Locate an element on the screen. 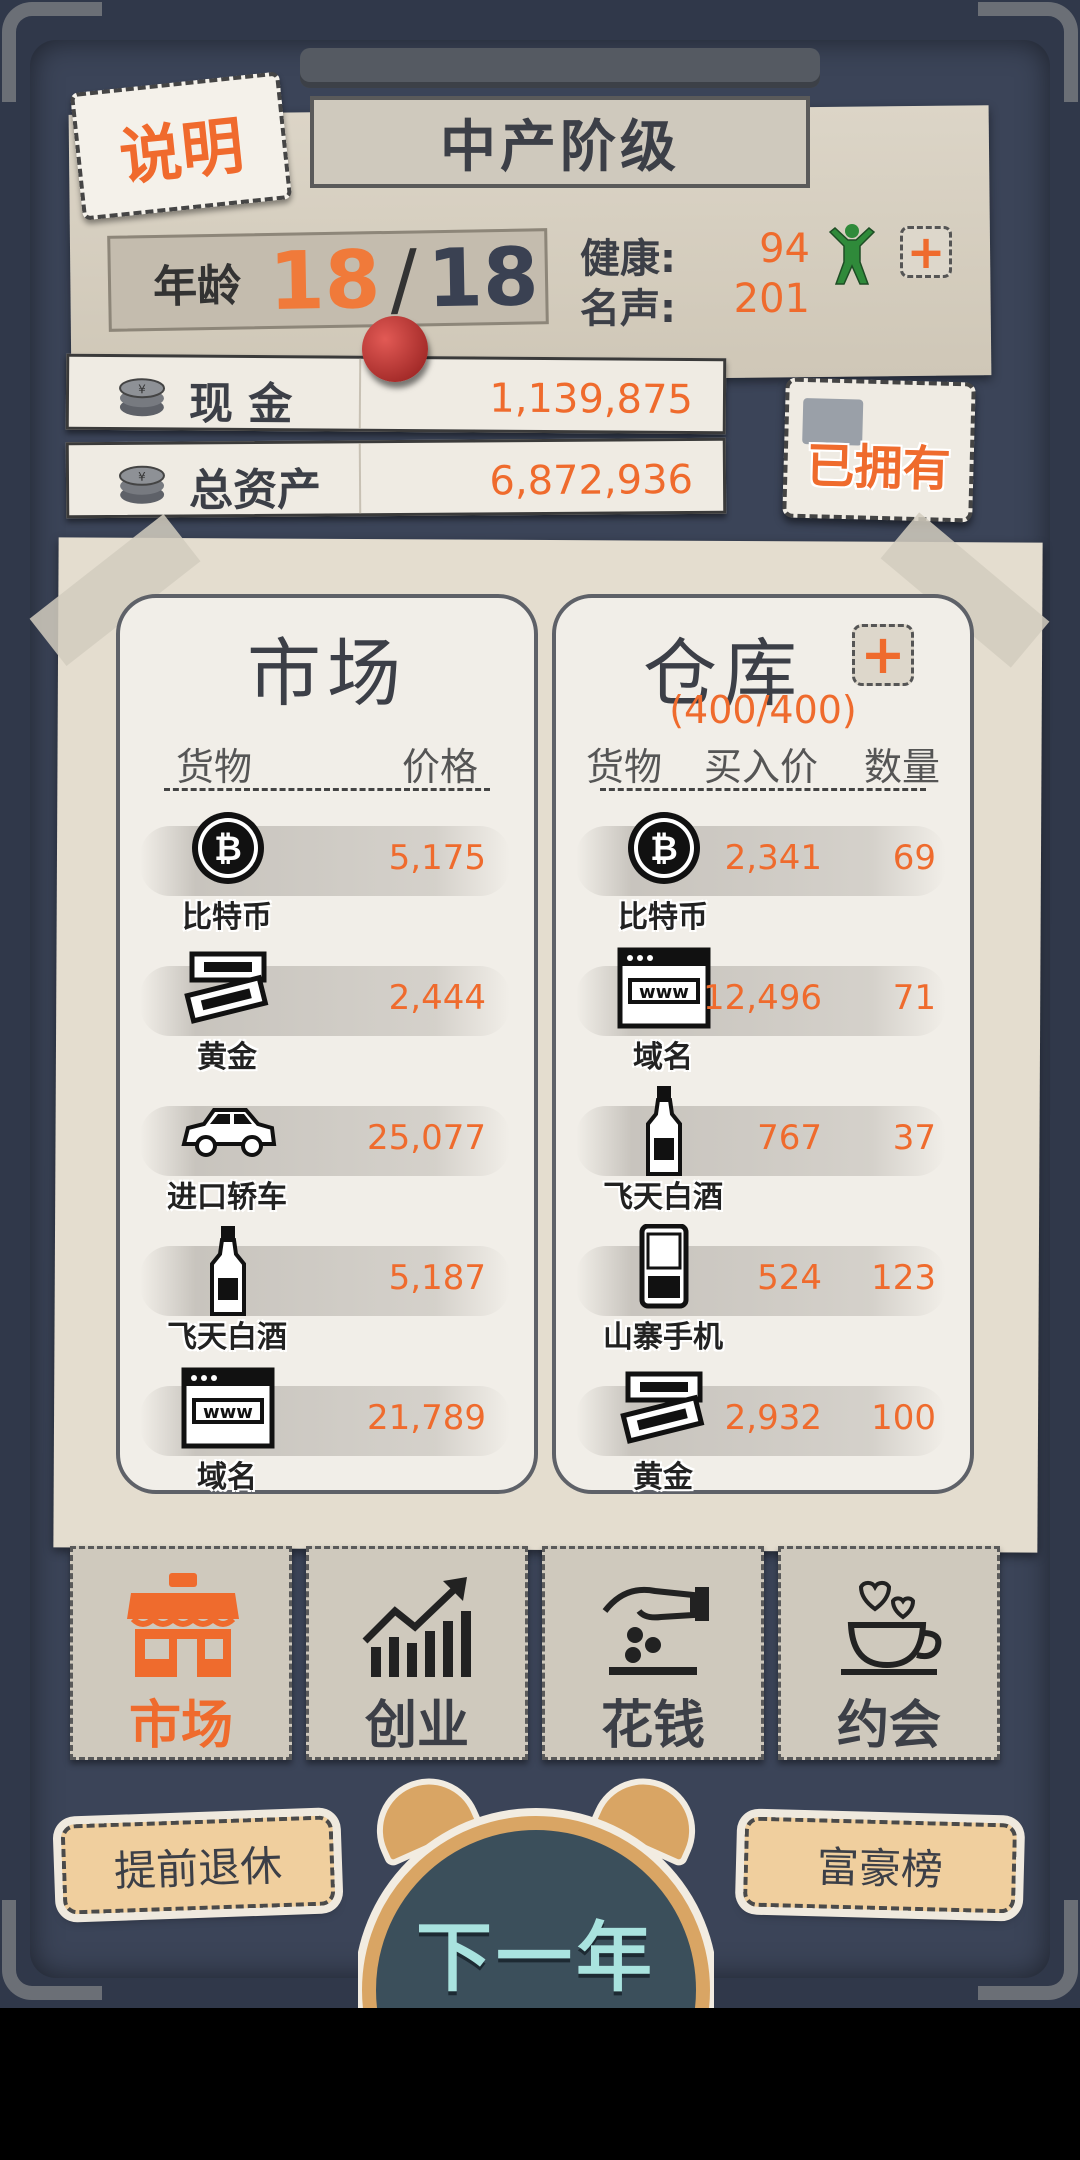 The image size is (1080, 2160). market-row: 进口轿车 25,077 is located at coordinates (327, 1146).